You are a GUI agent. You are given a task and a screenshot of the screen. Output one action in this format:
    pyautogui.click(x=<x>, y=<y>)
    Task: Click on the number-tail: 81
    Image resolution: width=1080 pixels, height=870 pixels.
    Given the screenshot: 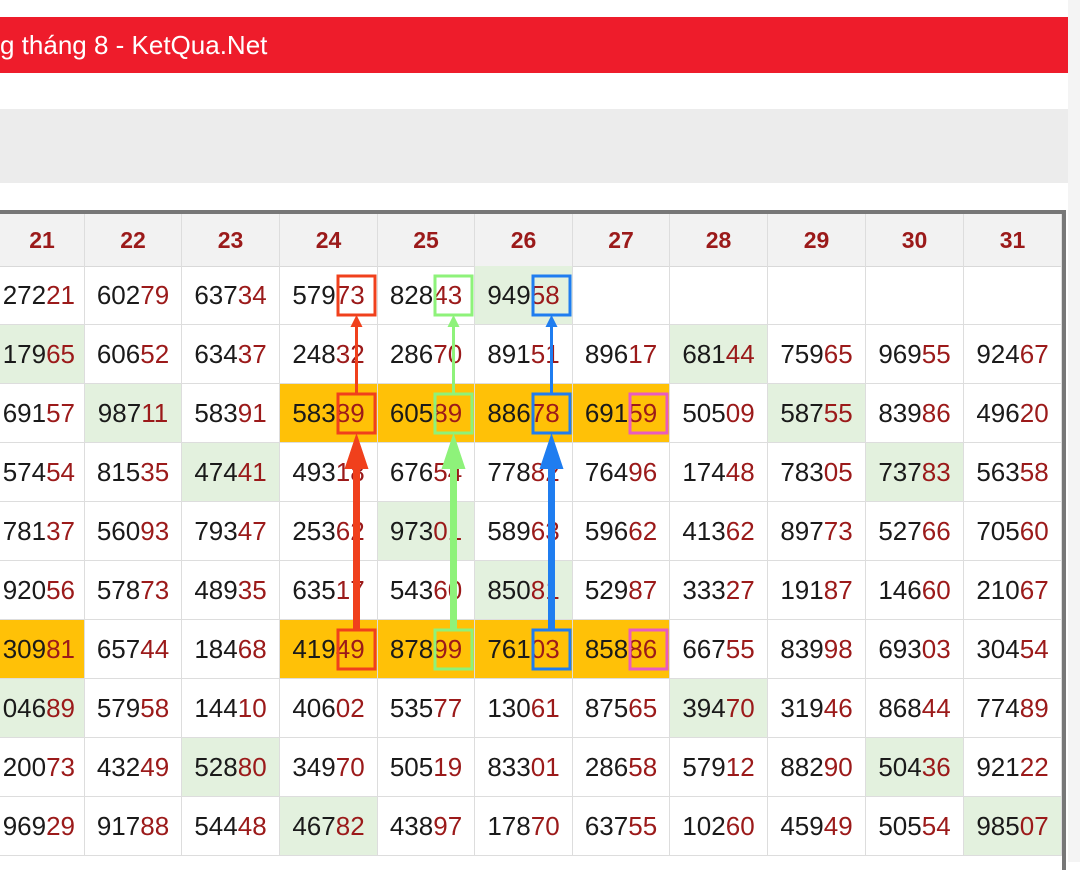 What is the action you would take?
    pyautogui.click(x=60, y=649)
    